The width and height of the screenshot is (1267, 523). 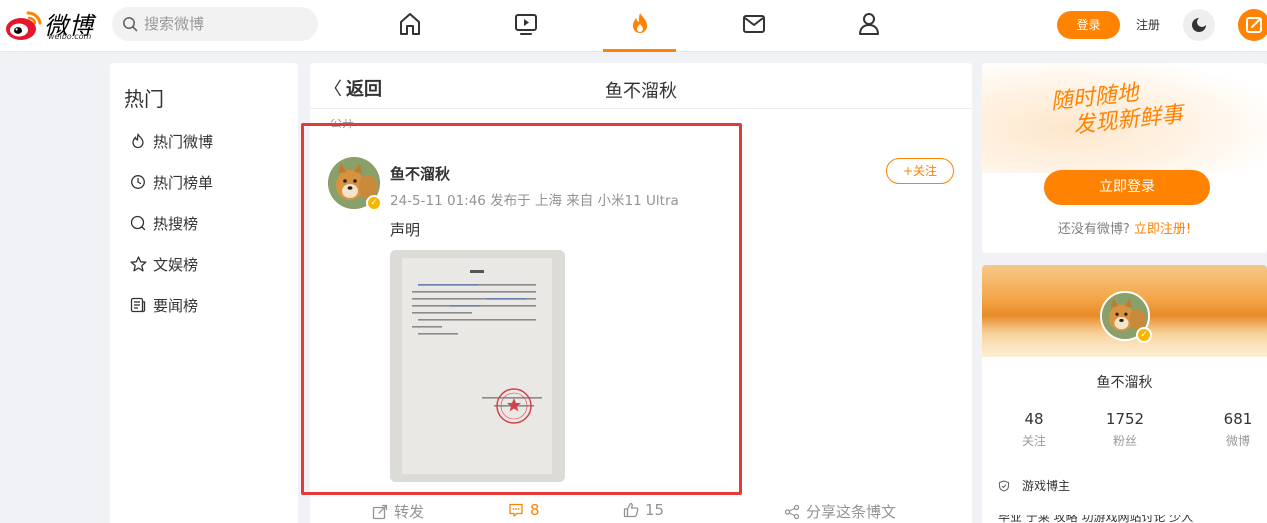 I want to click on author-name: 鱼不溜秋, so click(x=420, y=173).